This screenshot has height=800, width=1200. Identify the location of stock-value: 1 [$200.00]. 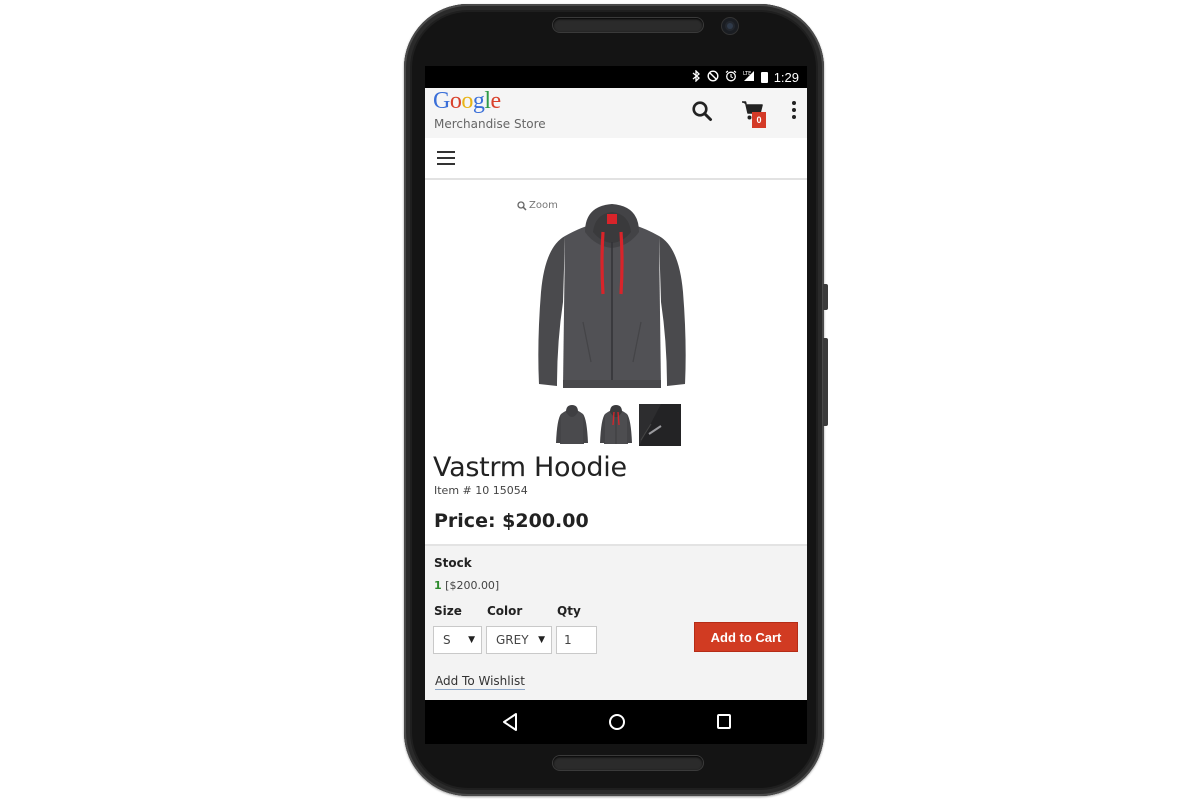
(466, 585).